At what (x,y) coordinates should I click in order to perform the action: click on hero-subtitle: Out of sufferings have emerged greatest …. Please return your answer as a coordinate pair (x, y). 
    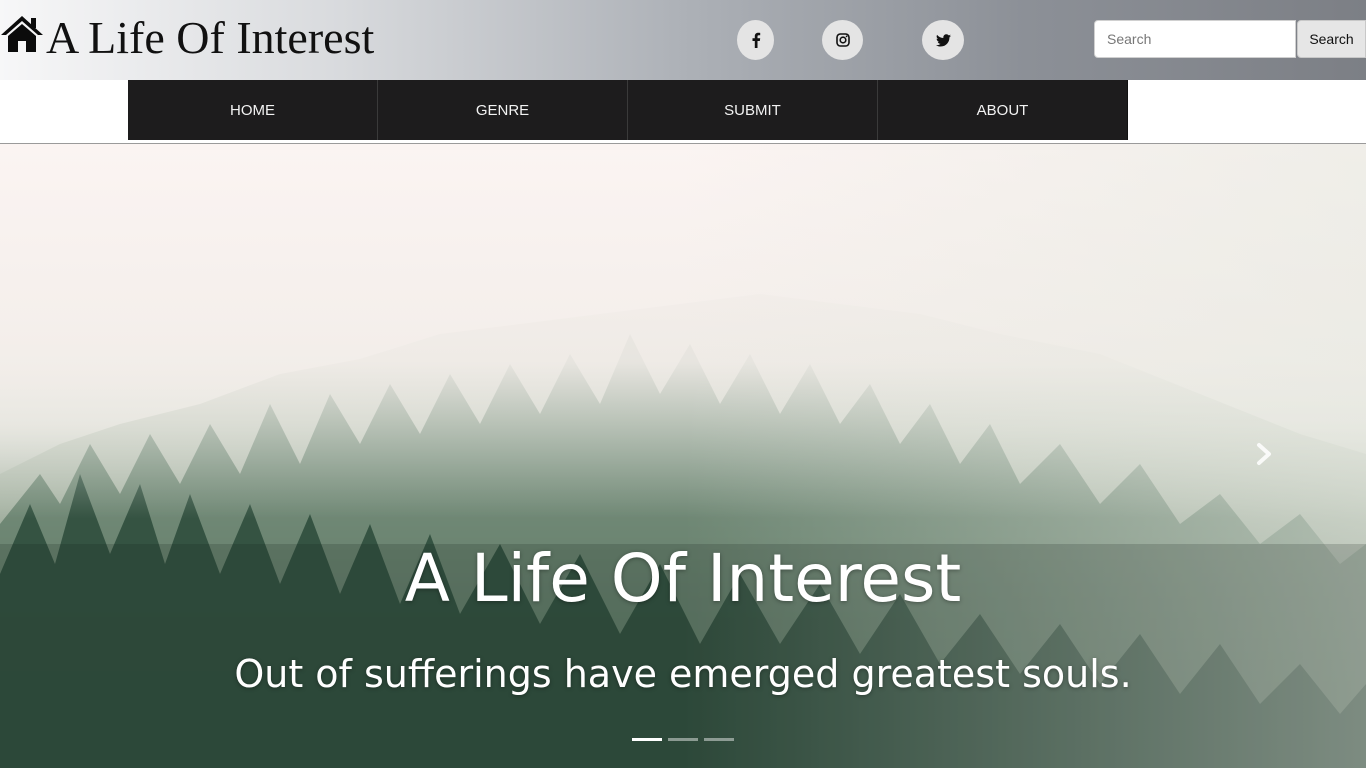
    Looking at the image, I should click on (683, 674).